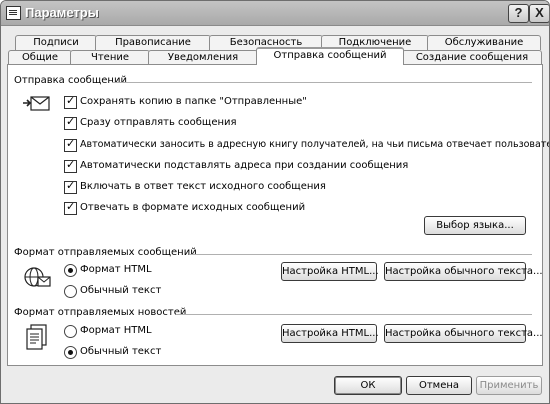 The height and width of the screenshot is (404, 550). Describe the element at coordinates (509, 385) in the screenshot. I see `apply-button: Применить` at that location.